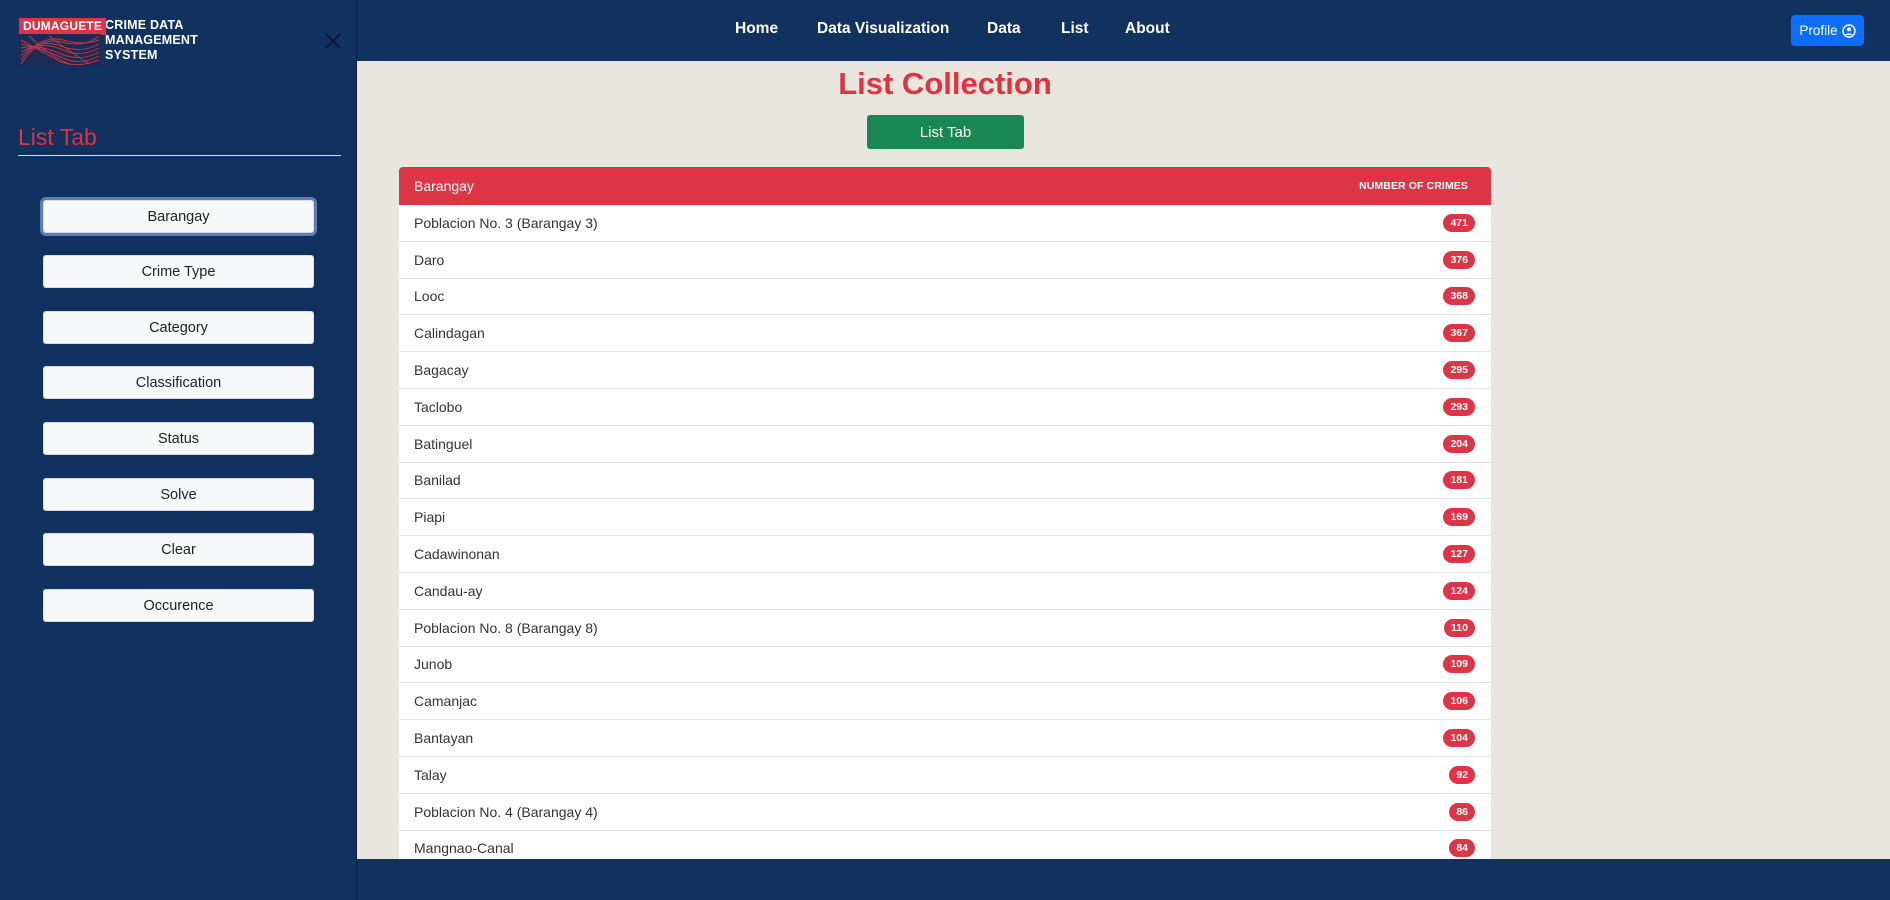  Describe the element at coordinates (506, 811) in the screenshot. I see `barangay-name: Poblacion No. 4 (Barangay 4)` at that location.